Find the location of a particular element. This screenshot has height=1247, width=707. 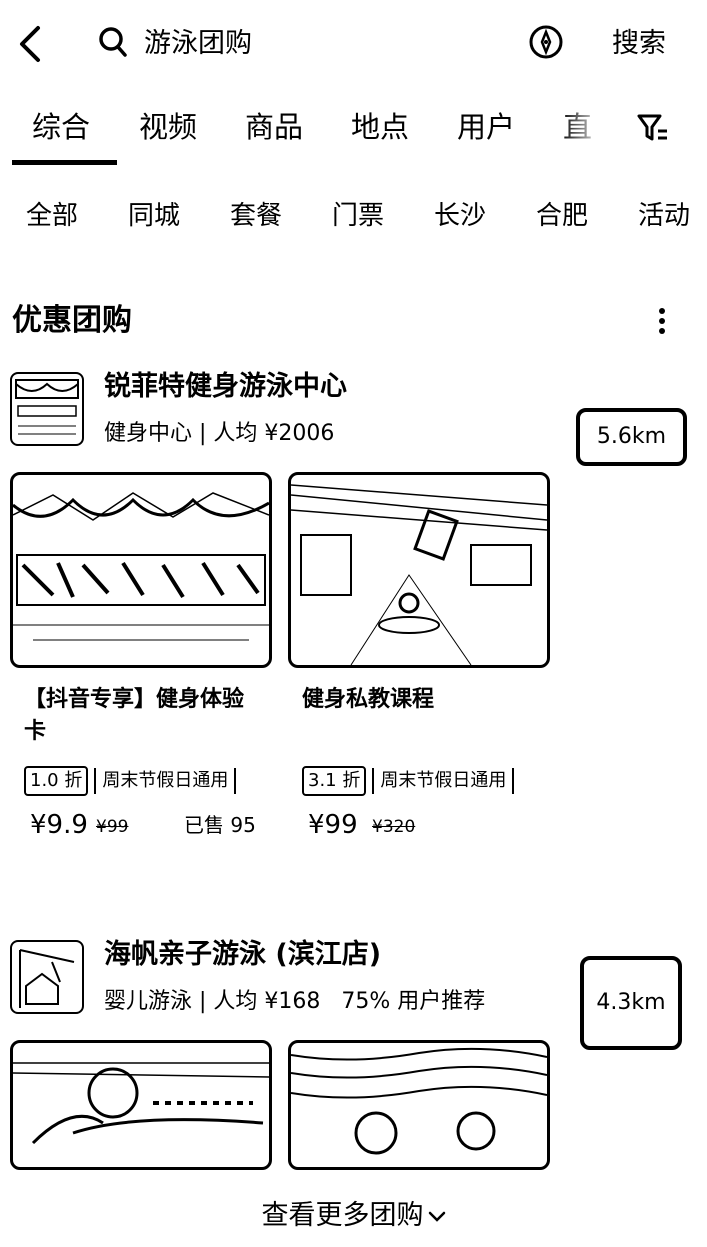

search-button: 搜索 is located at coordinates (639, 44).